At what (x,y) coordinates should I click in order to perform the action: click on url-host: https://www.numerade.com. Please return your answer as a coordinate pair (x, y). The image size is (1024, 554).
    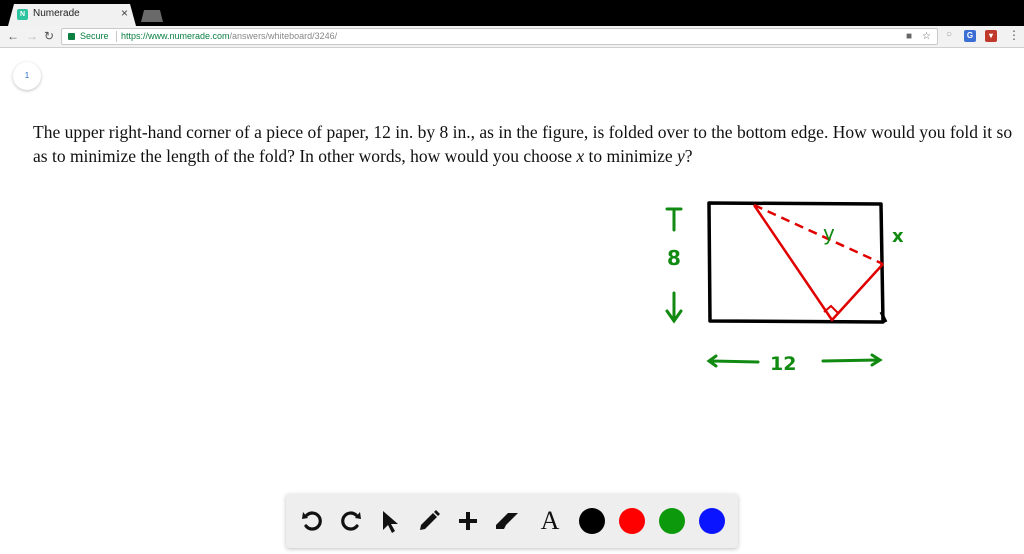
    Looking at the image, I should click on (175, 36).